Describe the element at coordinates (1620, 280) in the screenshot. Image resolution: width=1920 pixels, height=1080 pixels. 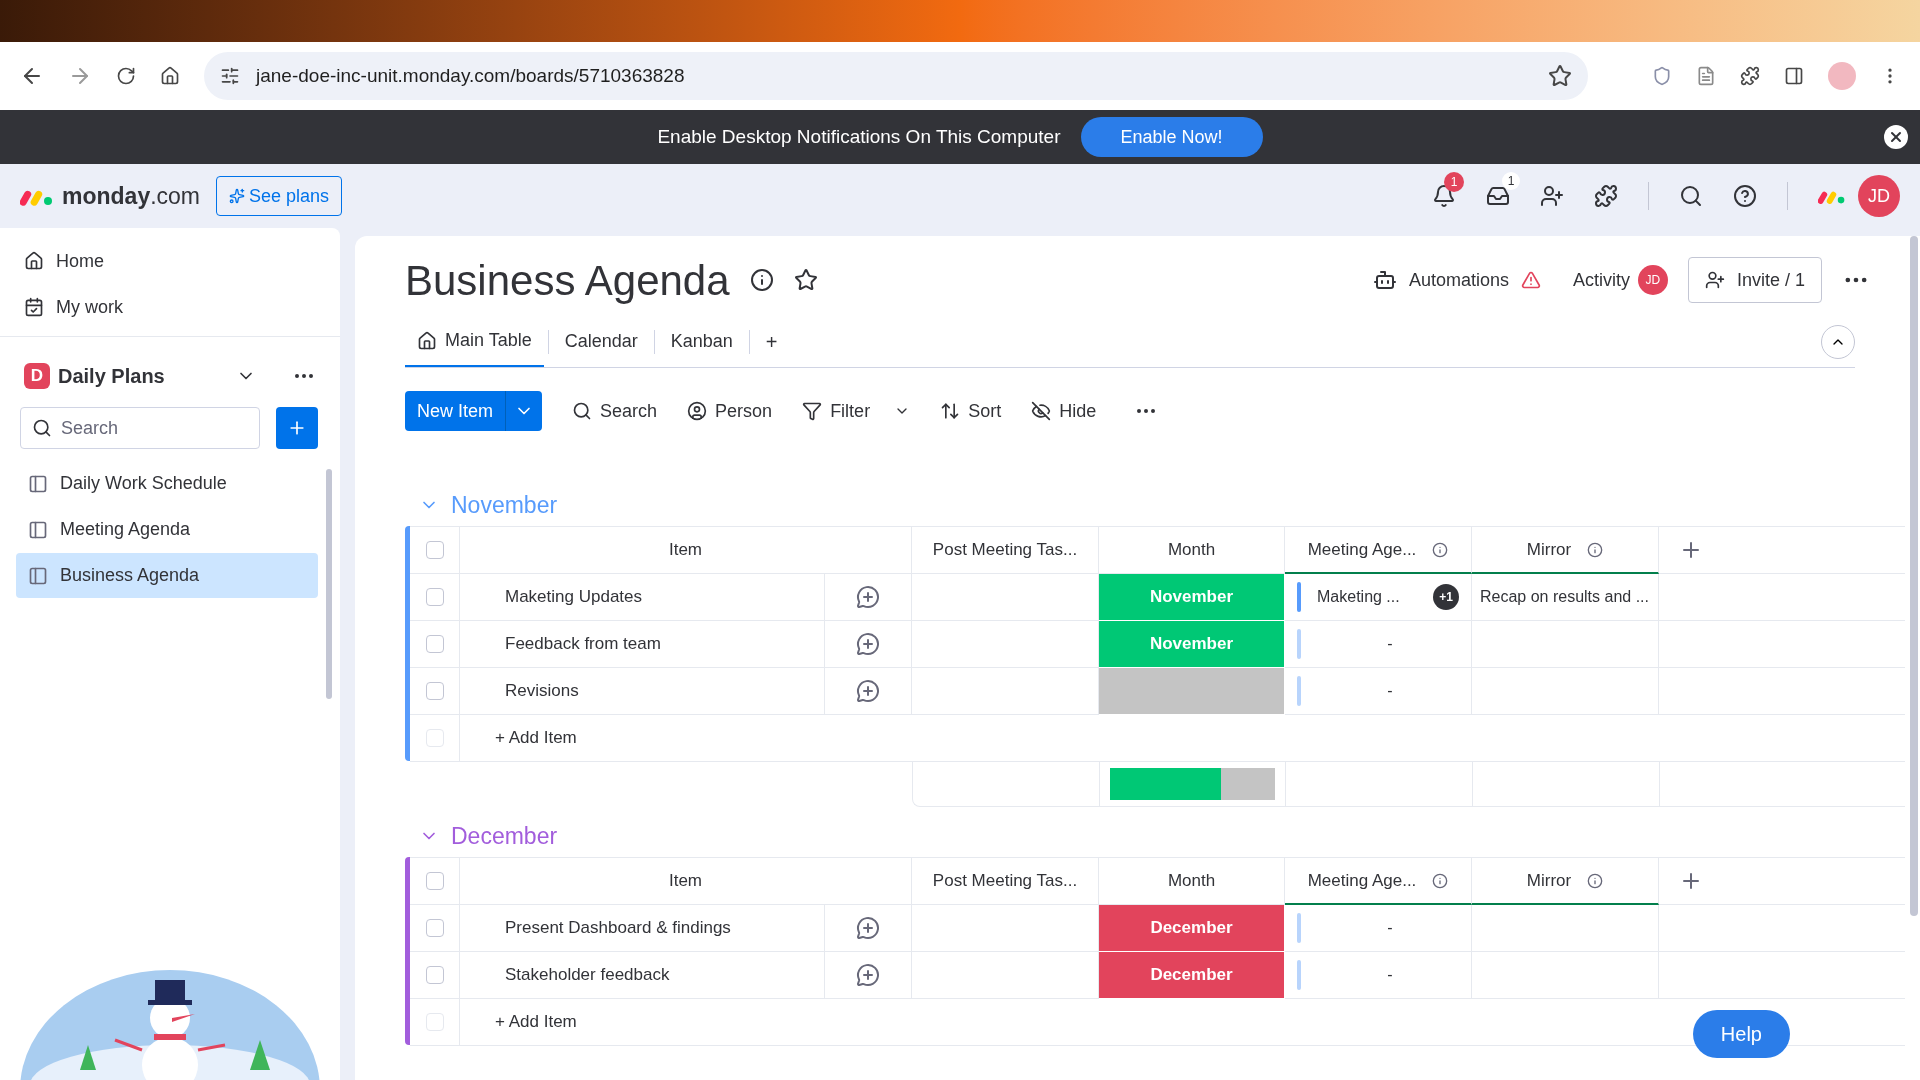
I see `activity-button: Activity JD` at that location.